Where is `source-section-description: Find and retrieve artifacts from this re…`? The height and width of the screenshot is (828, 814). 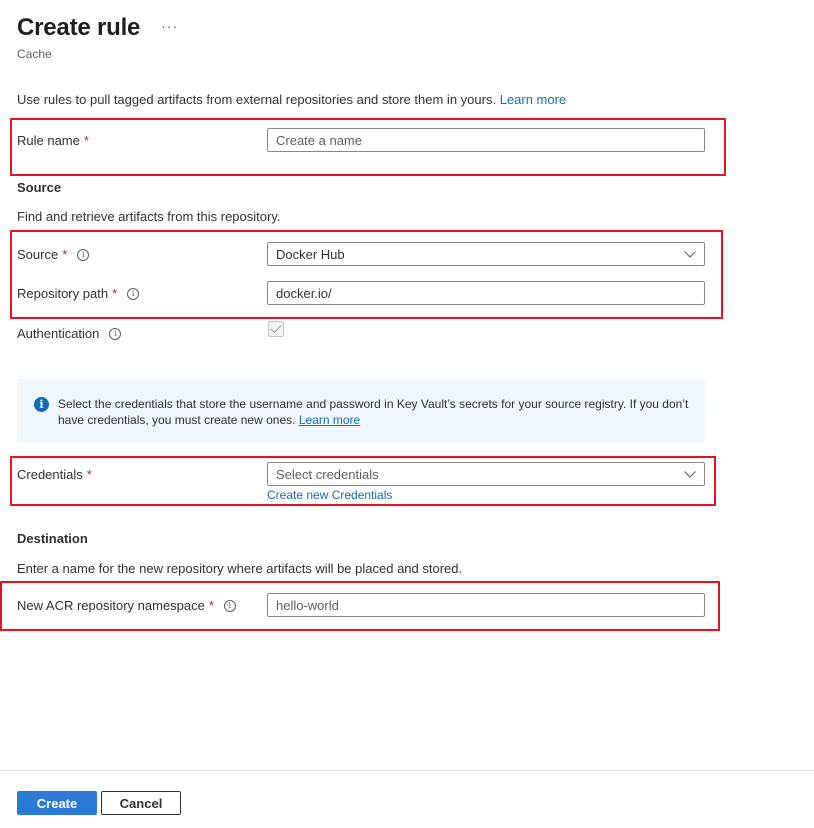
source-section-description: Find and retrieve artifacts from this re… is located at coordinates (149, 216).